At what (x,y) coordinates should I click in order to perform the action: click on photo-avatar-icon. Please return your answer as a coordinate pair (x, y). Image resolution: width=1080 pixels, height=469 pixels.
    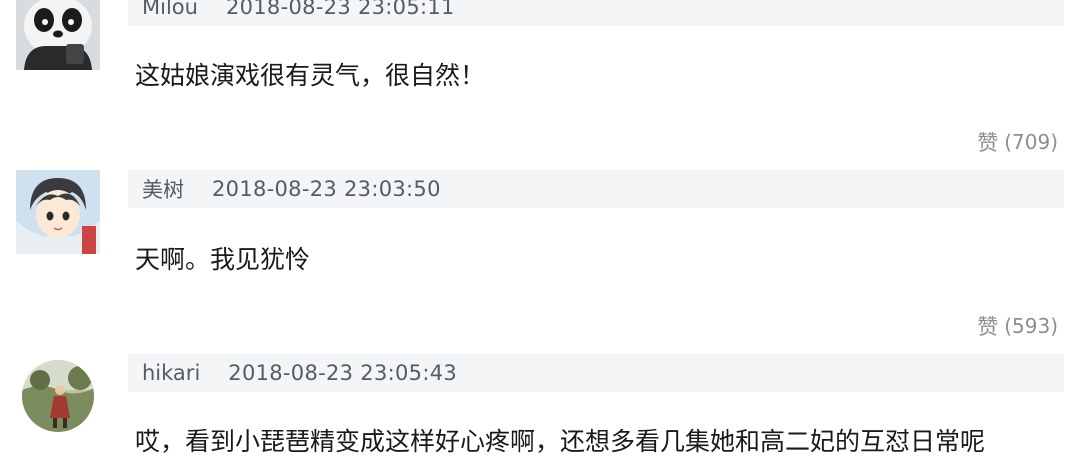
    Looking at the image, I should click on (58, 396).